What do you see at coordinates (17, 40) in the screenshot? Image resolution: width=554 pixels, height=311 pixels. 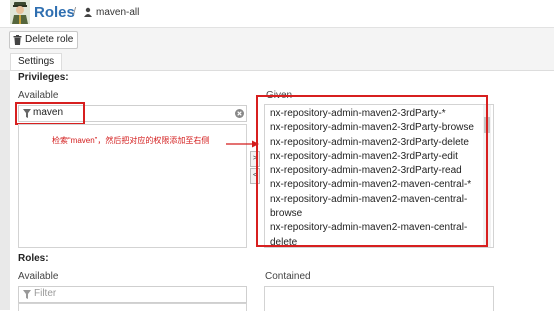 I see `trash-icon` at bounding box center [17, 40].